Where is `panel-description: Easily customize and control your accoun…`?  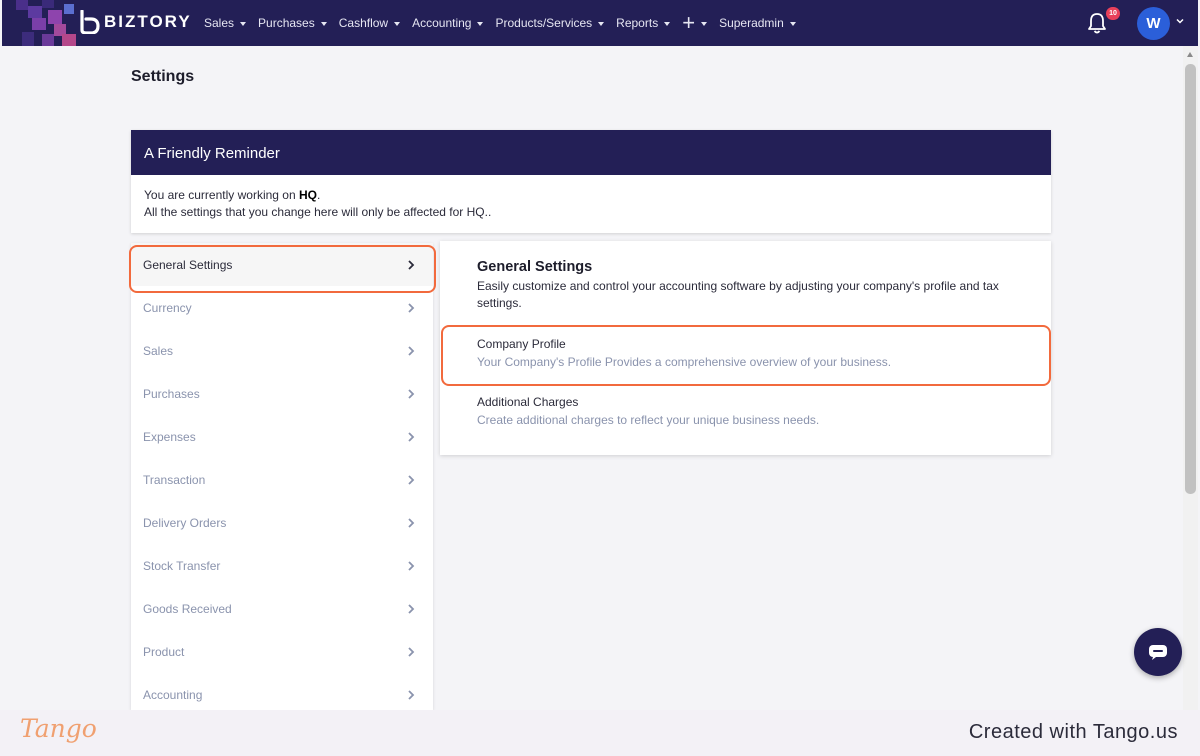
panel-description: Easily customize and control your accoun… is located at coordinates (738, 294).